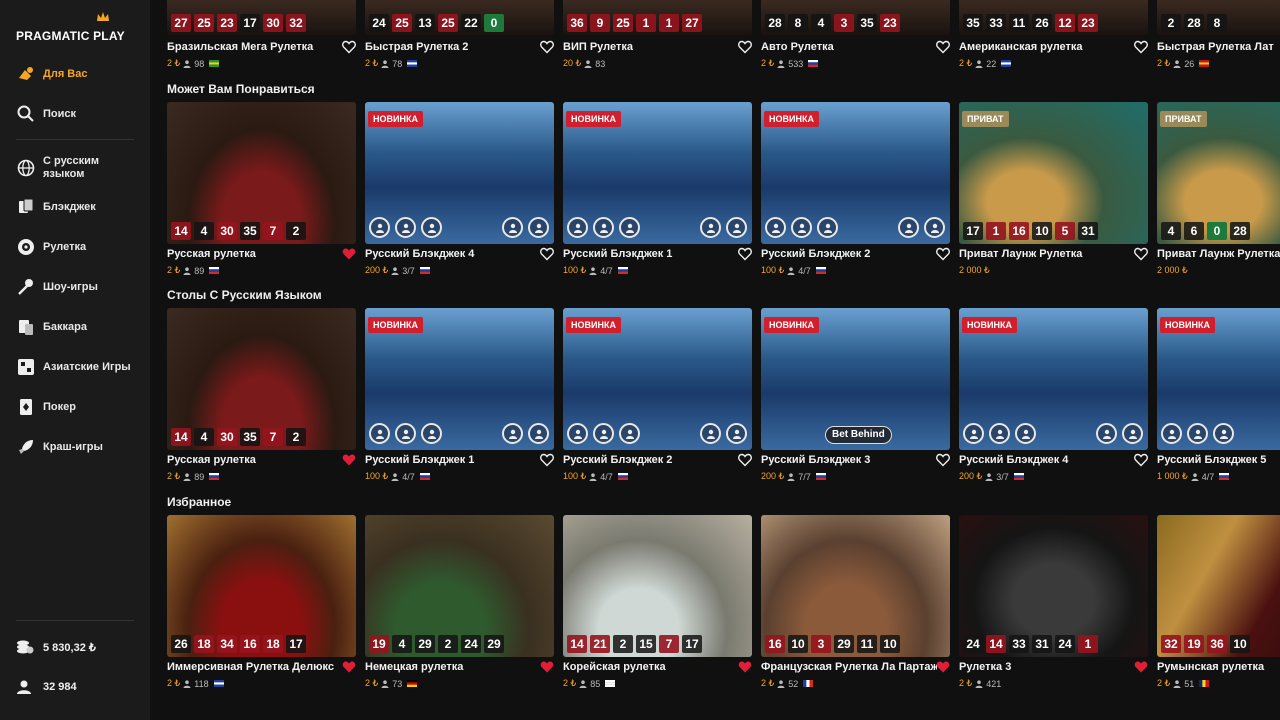 Image resolution: width=1280 pixels, height=720 pixels. Describe the element at coordinates (858, 435) in the screenshot. I see `bet-behind-button: Bet Behind` at that location.